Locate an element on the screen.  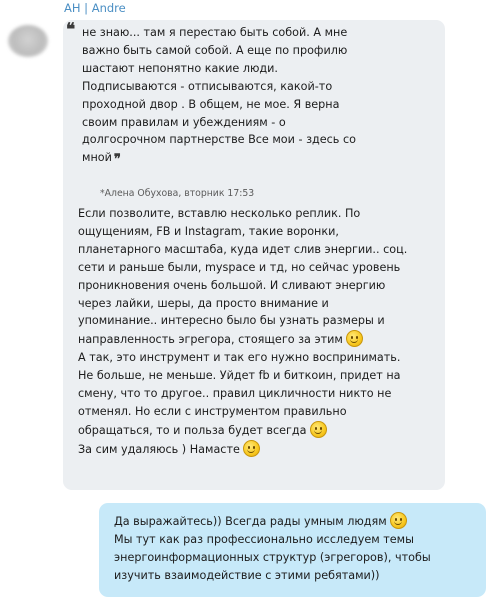
grin-emoji-icon is located at coordinates (398, 520).